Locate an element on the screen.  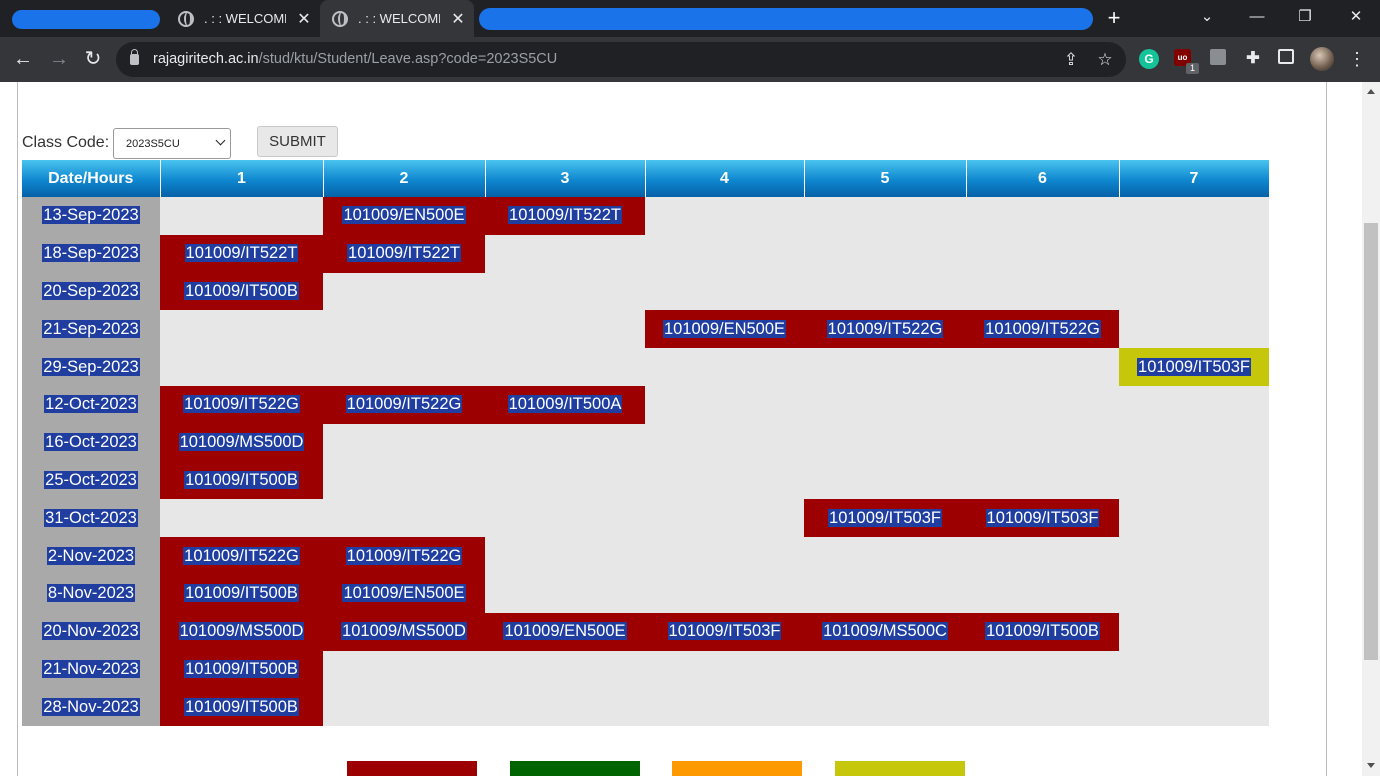
date-text: 20-Sep-2023 is located at coordinates (91, 290).